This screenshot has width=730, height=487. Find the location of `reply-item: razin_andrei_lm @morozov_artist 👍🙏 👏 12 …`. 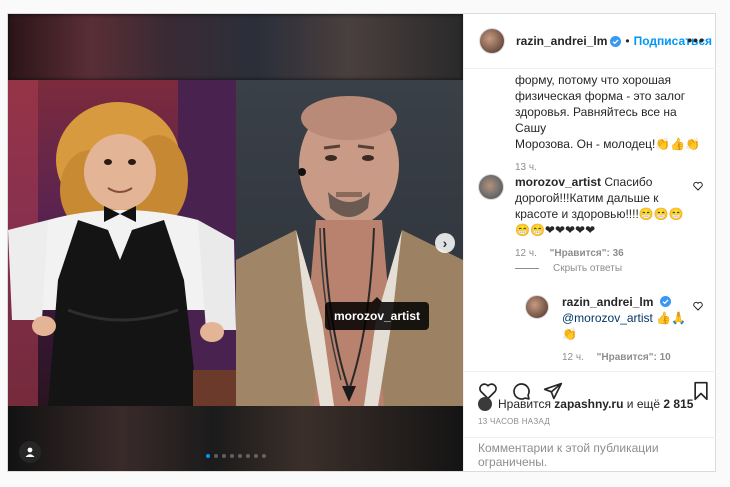

reply-item: razin_andrei_lm @morozov_artist 👍🙏 👏 12 … is located at coordinates (624, 328).